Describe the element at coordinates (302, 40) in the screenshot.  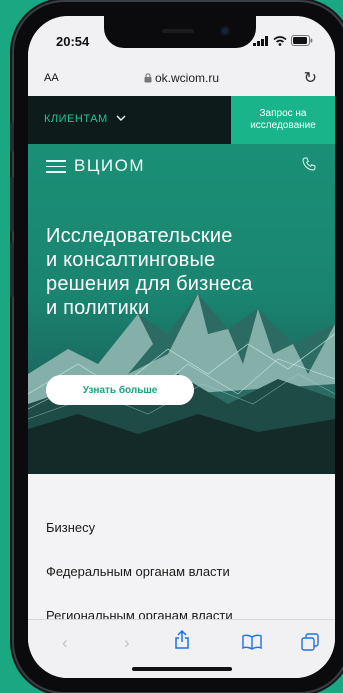
I see `battery-icon` at that location.